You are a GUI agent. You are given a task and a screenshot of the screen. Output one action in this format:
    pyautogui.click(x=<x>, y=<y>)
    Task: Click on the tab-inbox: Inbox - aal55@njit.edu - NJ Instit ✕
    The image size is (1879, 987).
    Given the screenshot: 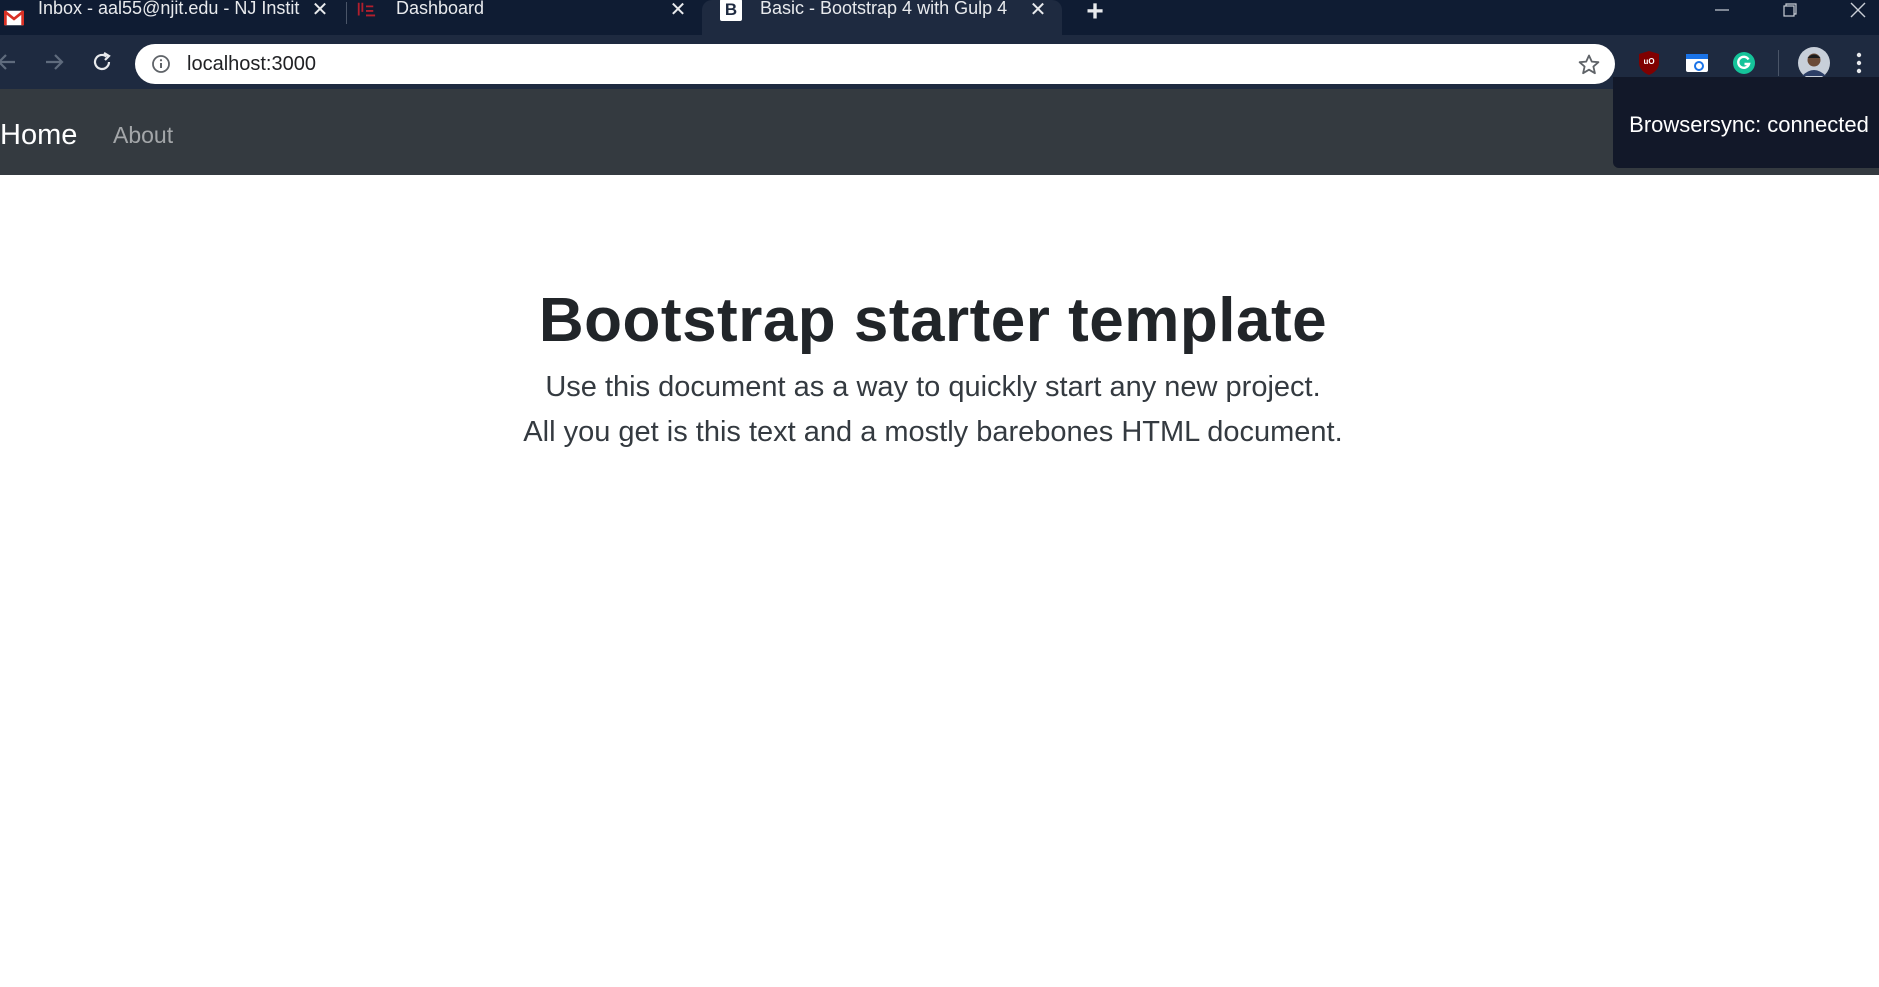 What is the action you would take?
    pyautogui.click(x=170, y=17)
    